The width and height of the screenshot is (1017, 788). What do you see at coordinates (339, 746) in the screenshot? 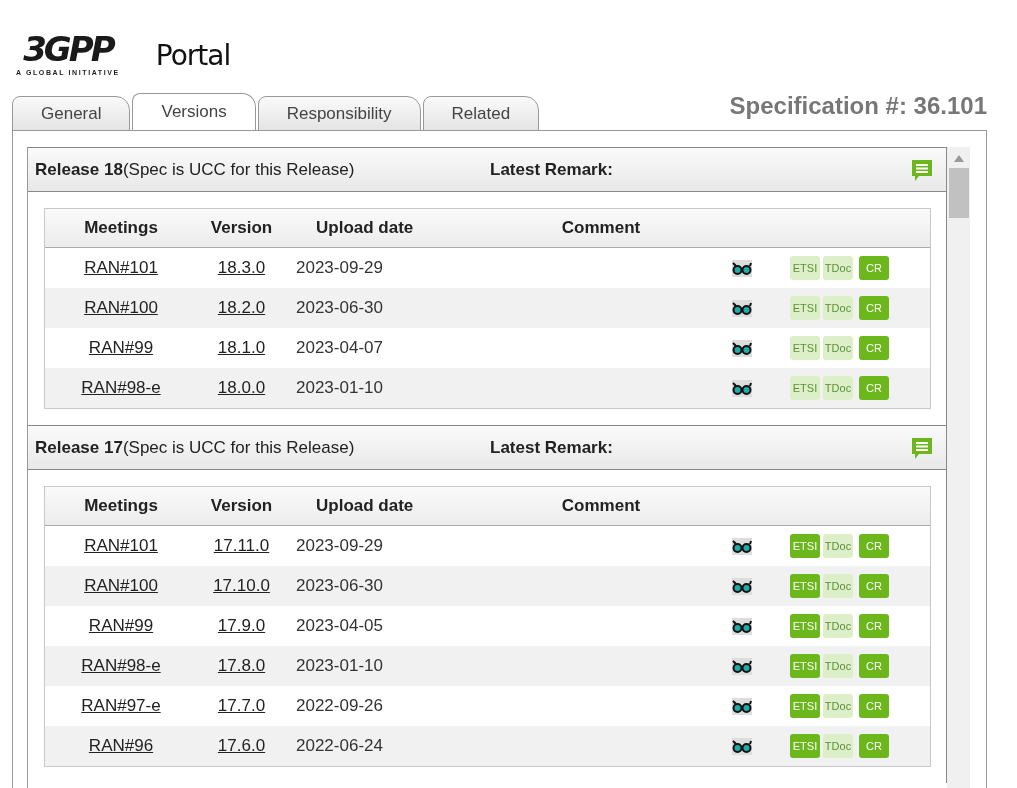
I see `upload-date: 2022-06-24` at bounding box center [339, 746].